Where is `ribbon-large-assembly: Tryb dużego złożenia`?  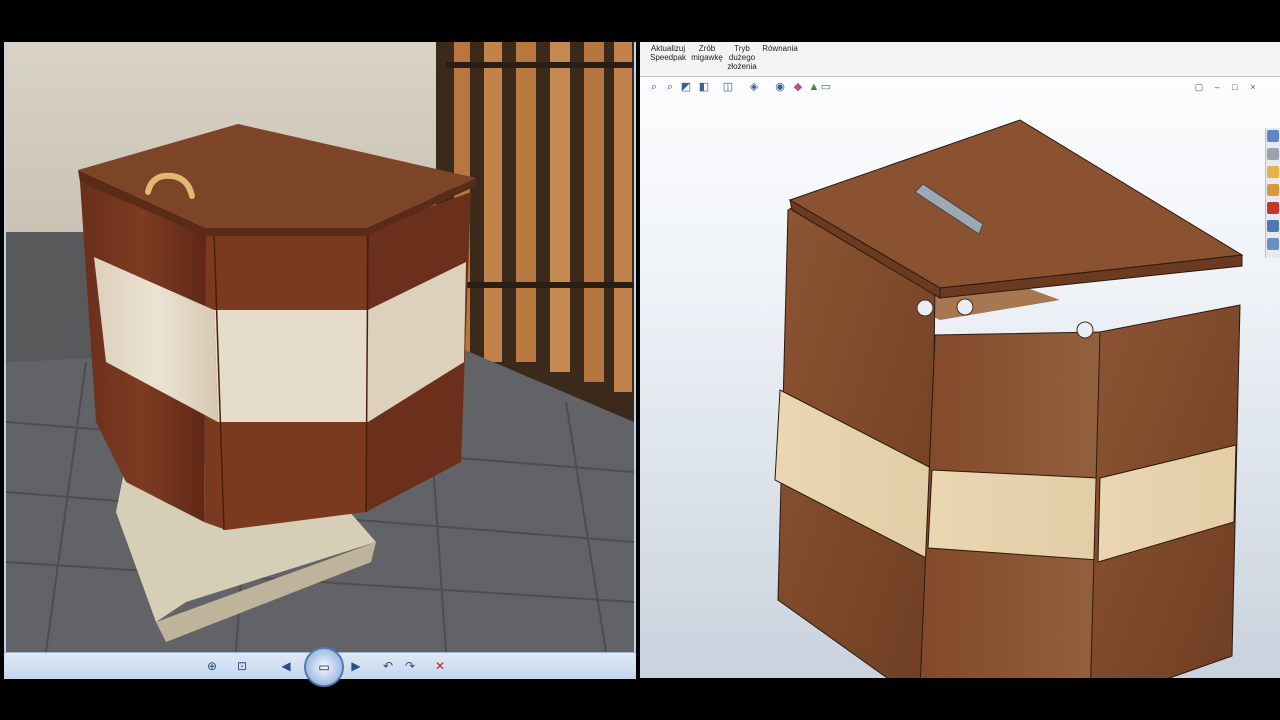 ribbon-large-assembly: Tryb dużego złożenia is located at coordinates (742, 57).